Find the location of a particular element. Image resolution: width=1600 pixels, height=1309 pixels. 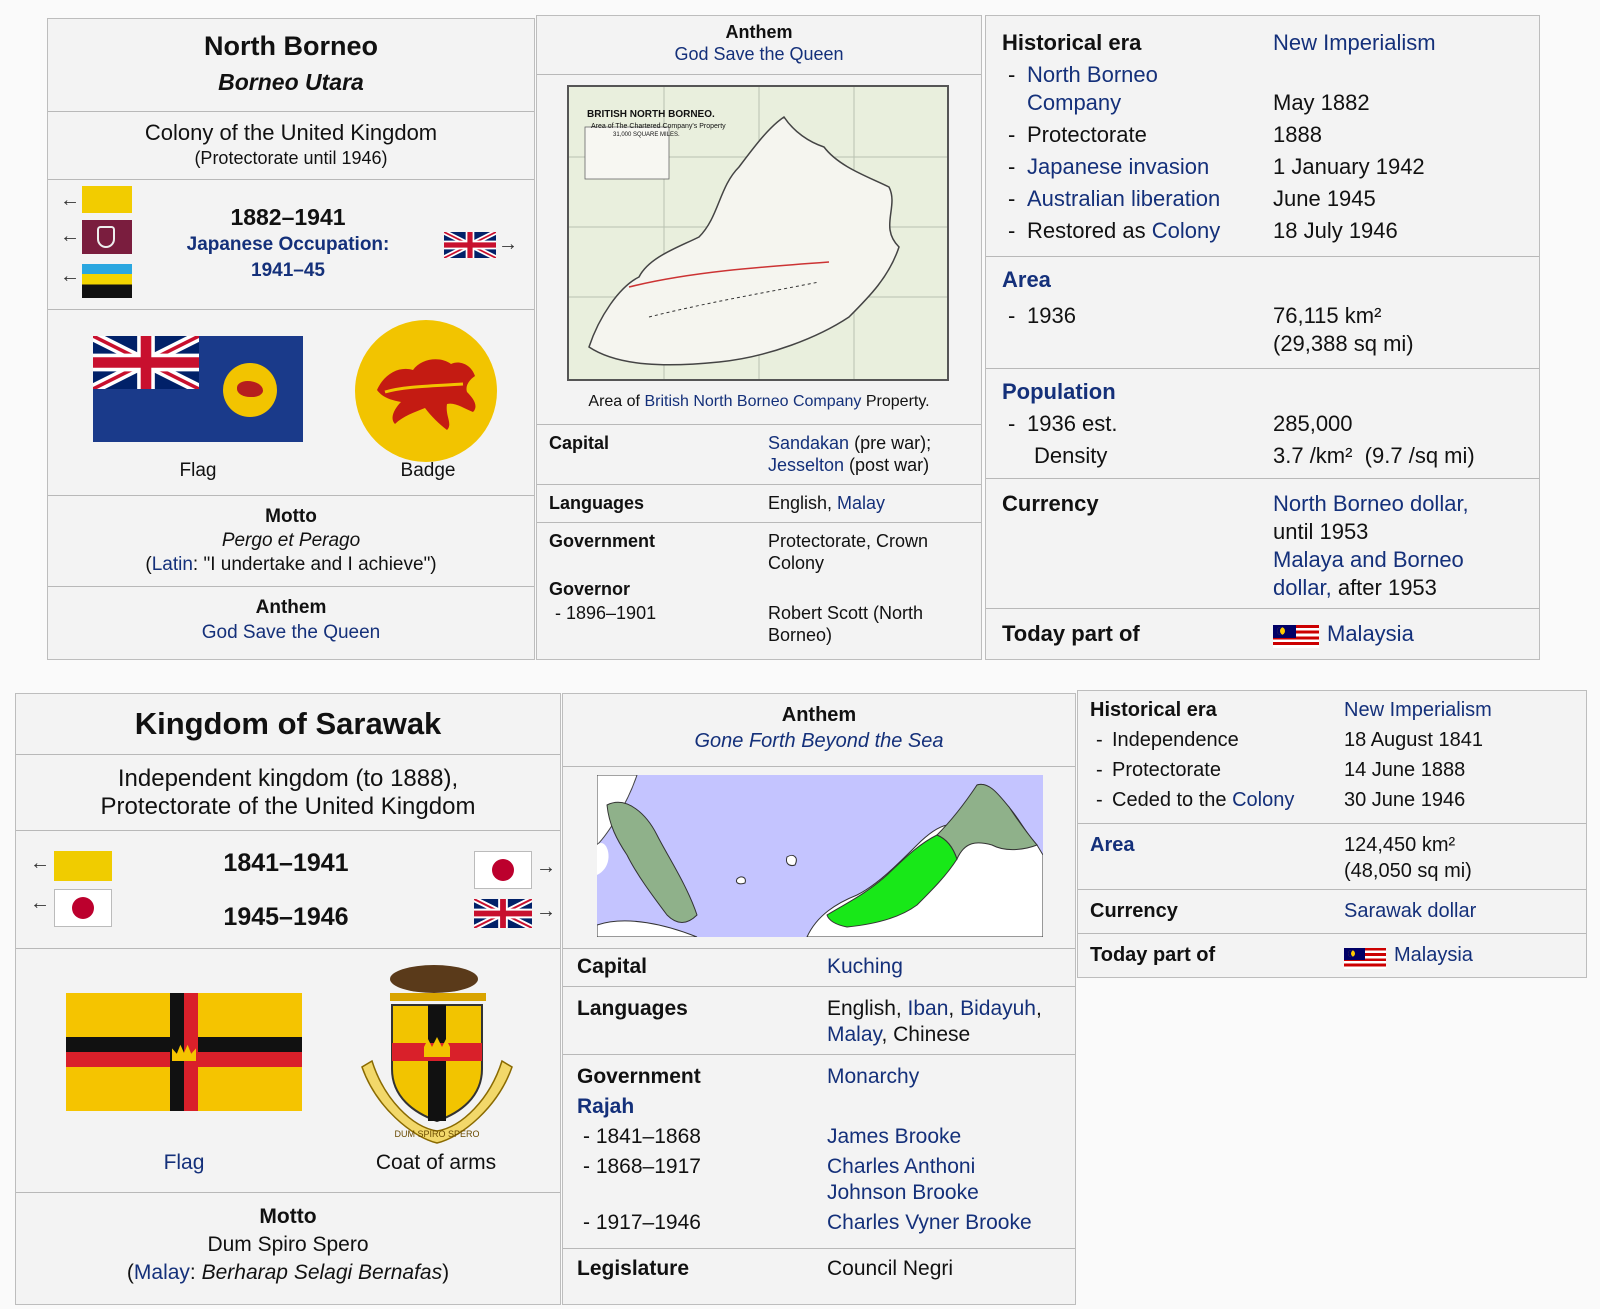

nb-predecessor-arrow-1: ← is located at coordinates (70, 200).